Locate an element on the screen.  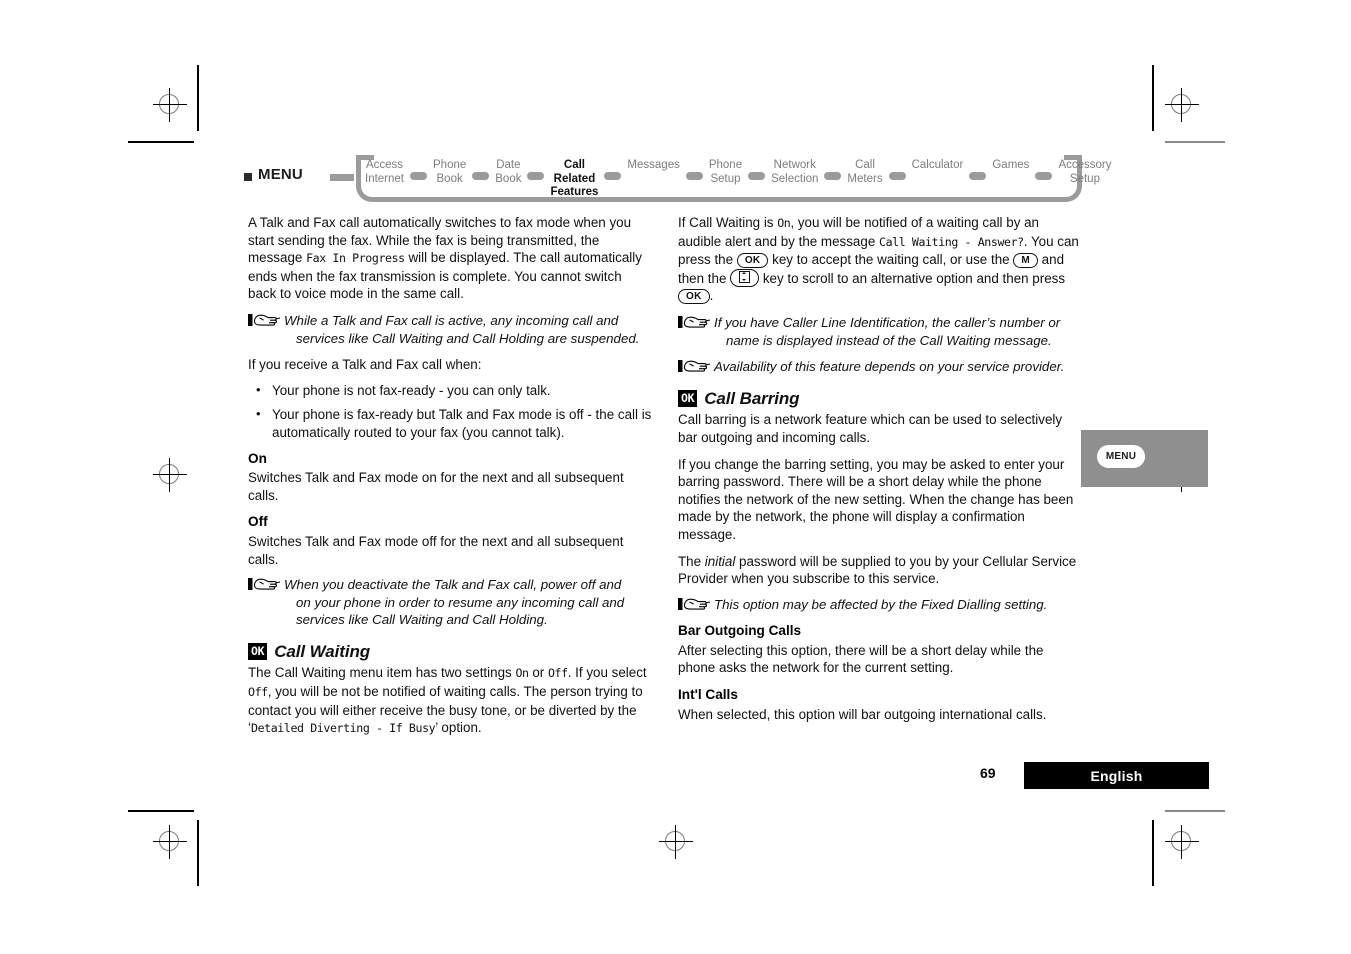
heading-off: Off is located at coordinates (258, 522).